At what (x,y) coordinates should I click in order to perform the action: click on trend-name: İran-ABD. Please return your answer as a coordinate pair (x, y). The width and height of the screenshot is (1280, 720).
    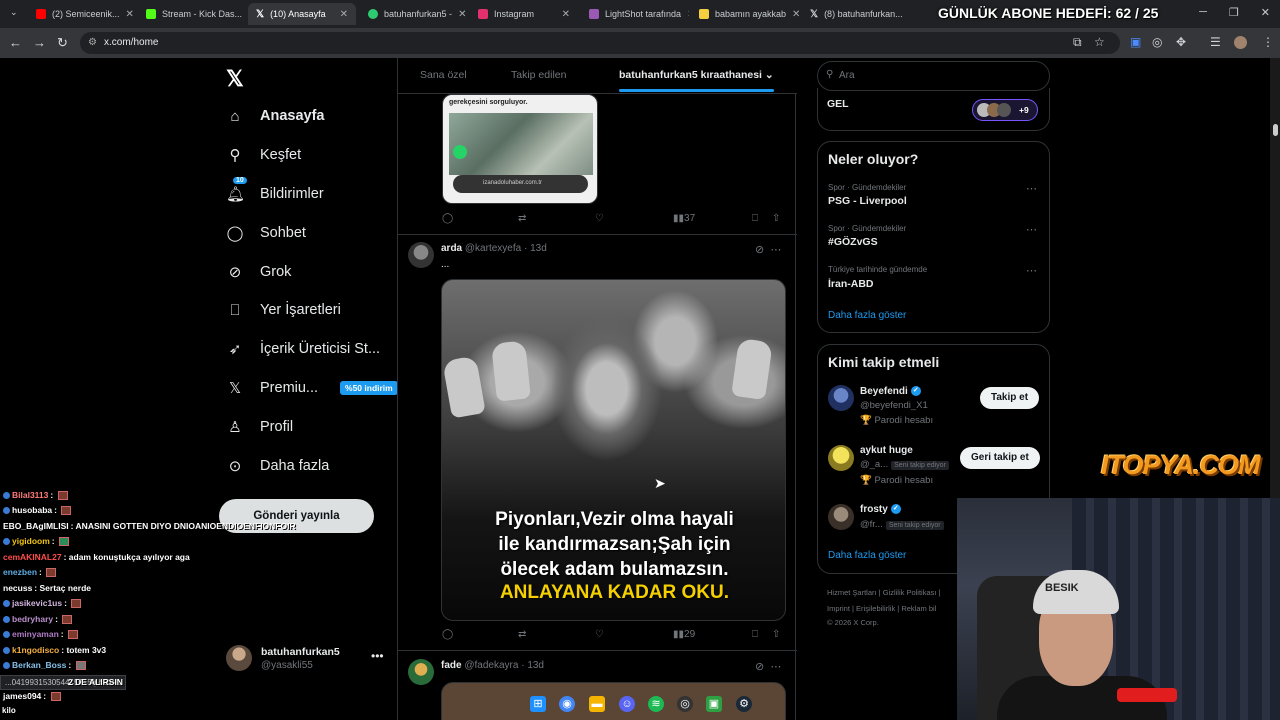
    Looking at the image, I should click on (851, 284).